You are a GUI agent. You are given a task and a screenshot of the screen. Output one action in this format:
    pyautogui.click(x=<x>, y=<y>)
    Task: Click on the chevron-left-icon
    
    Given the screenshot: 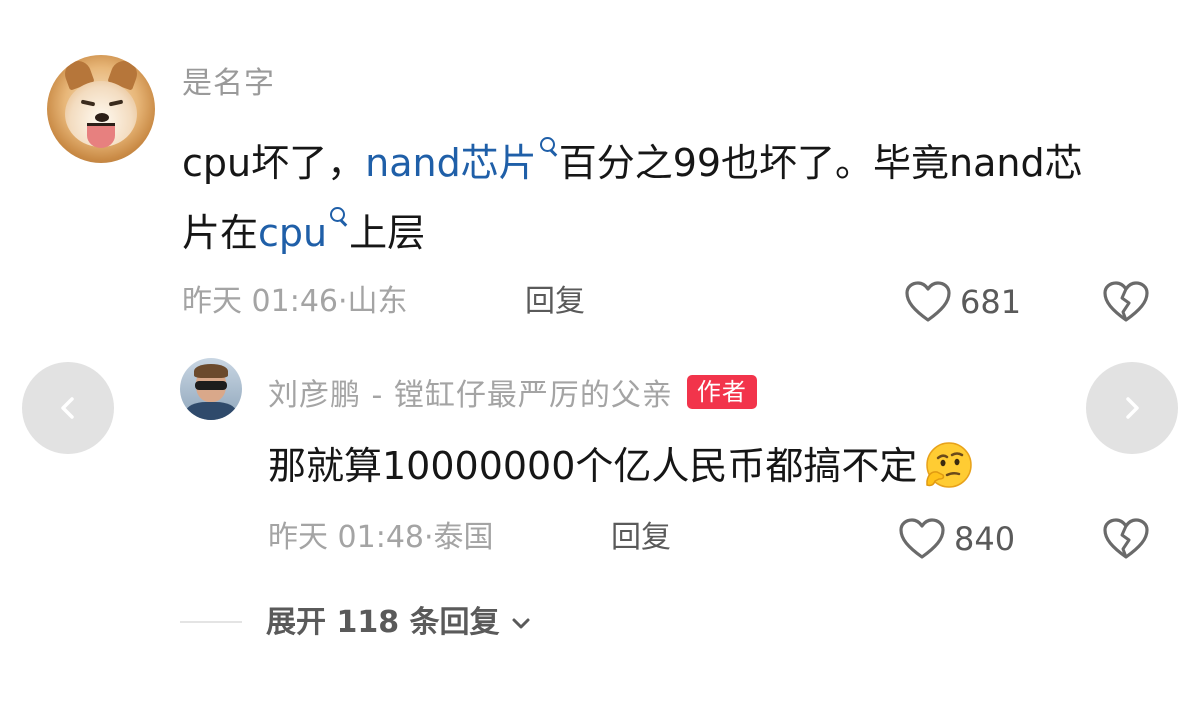 What is the action you would take?
    pyautogui.click(x=67, y=408)
    